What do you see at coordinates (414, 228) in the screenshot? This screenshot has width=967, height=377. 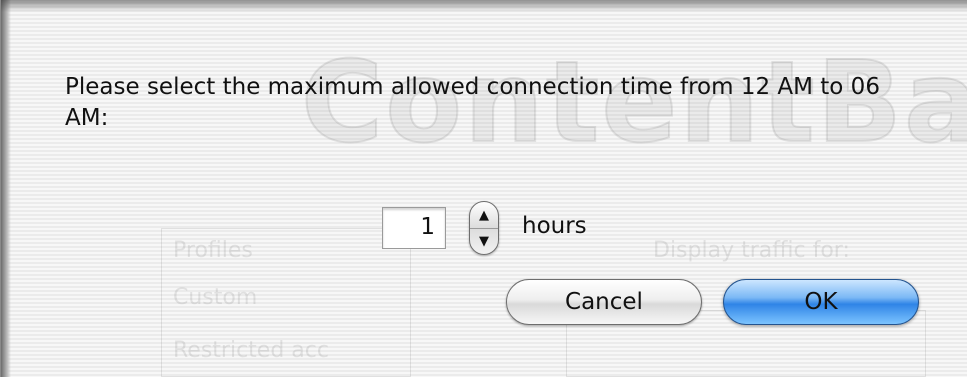 I see `time-value-field: 1` at bounding box center [414, 228].